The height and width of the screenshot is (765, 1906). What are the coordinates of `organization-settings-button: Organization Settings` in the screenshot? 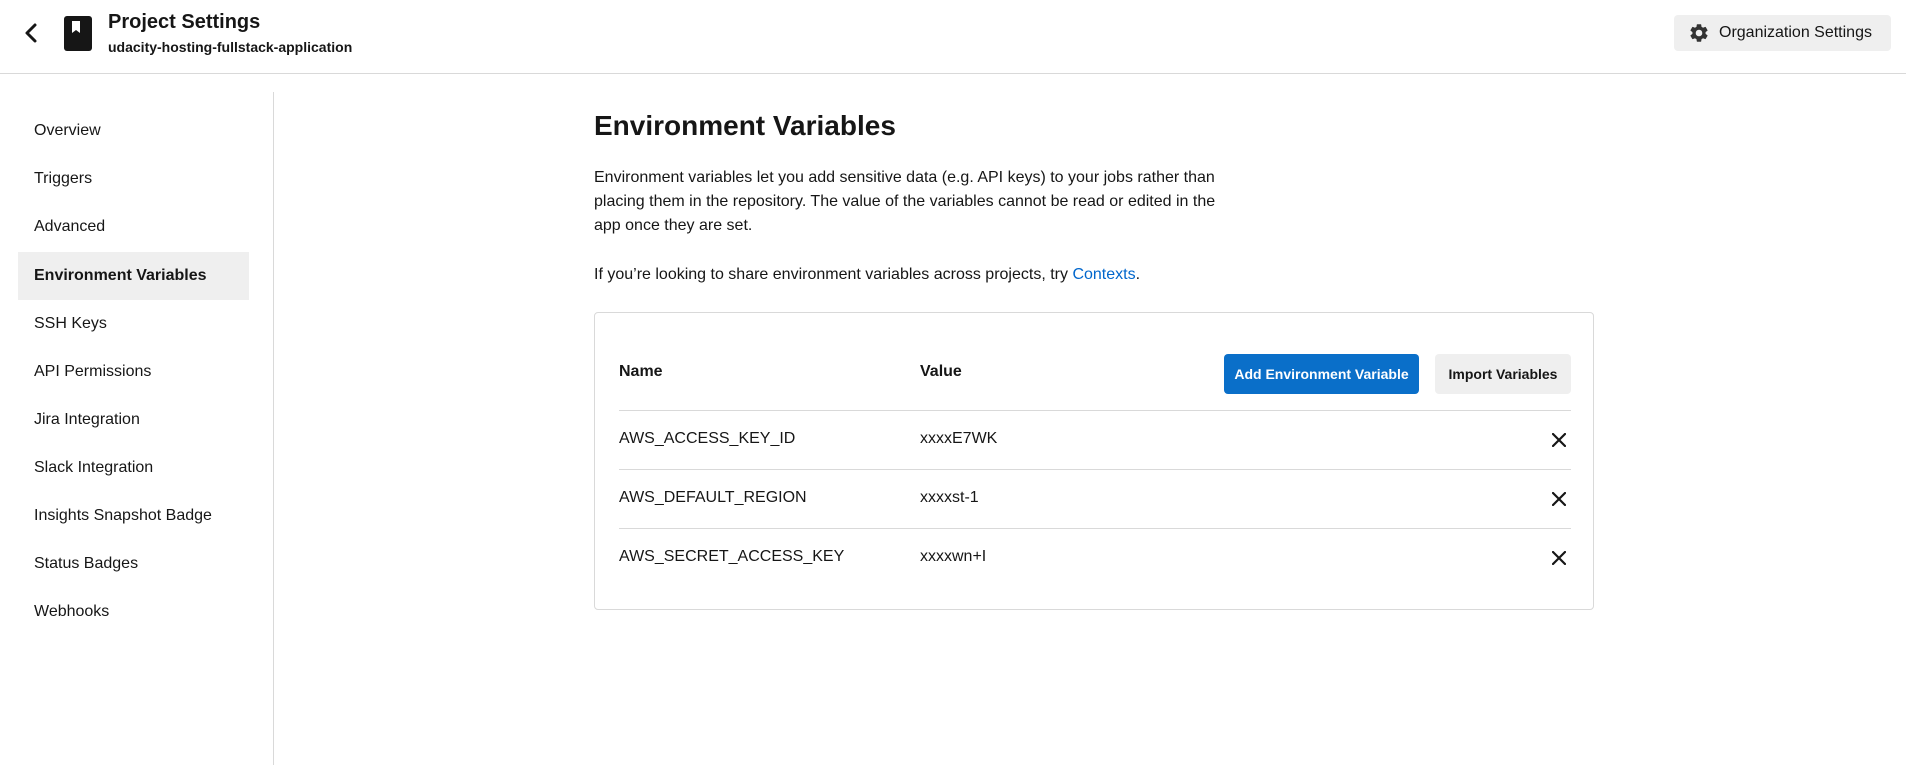 It's located at (1782, 33).